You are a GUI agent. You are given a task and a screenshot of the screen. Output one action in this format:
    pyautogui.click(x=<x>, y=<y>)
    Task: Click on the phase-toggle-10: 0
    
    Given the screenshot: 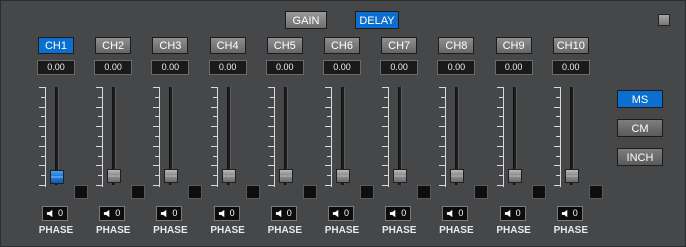 What is the action you would take?
    pyautogui.click(x=569, y=213)
    